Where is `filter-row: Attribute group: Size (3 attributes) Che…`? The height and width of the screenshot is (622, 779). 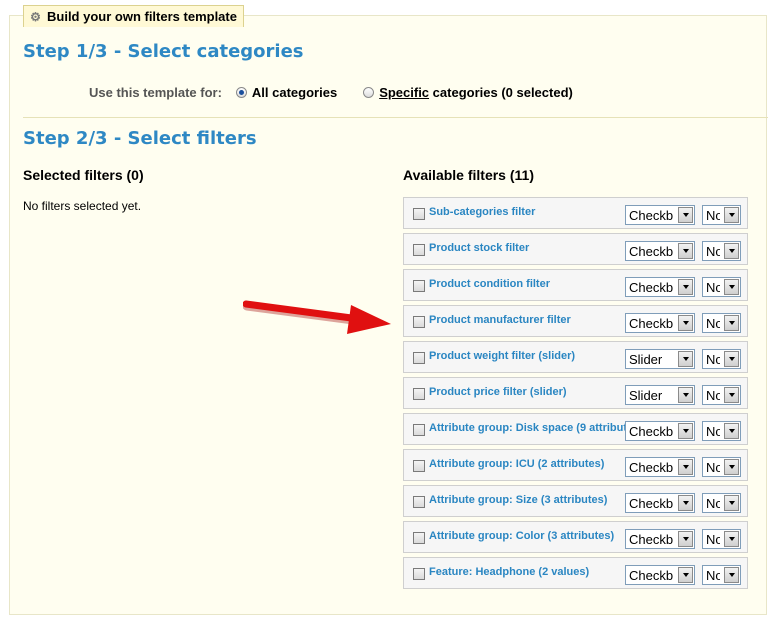
filter-row: Attribute group: Size (3 attributes) Che… is located at coordinates (575, 501).